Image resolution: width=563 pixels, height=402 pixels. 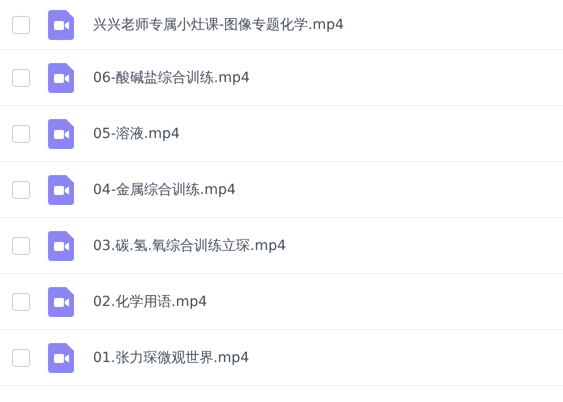 What do you see at coordinates (136, 133) in the screenshot?
I see `file-name: 05-溶液.mp4` at bounding box center [136, 133].